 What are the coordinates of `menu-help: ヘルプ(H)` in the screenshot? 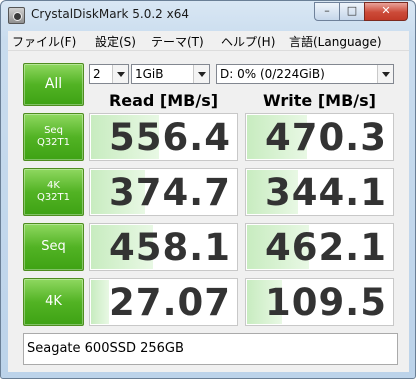 It's located at (248, 41).